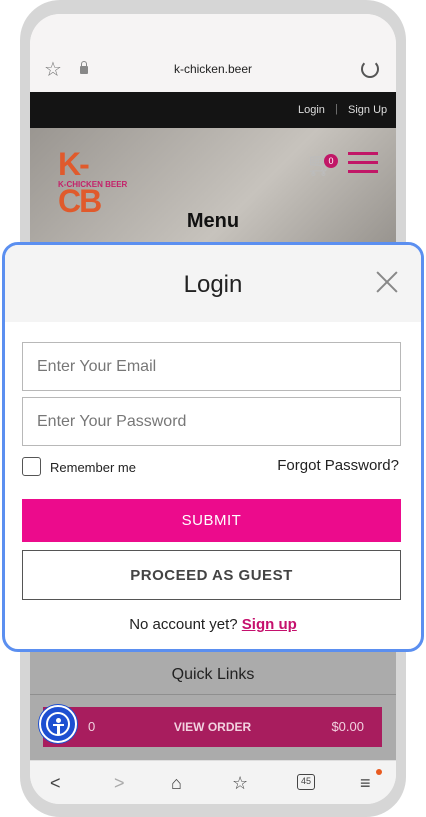 The height and width of the screenshot is (817, 426). I want to click on no-account-text: No account yet?, so click(183, 624).